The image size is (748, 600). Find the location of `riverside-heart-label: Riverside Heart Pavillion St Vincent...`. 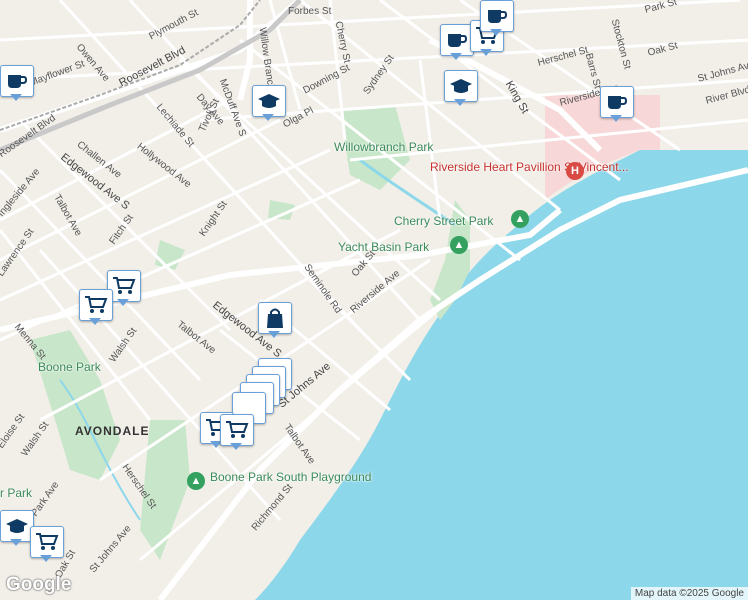

riverside-heart-label: Riverside Heart Pavillion St Vincent... is located at coordinates (529, 167).